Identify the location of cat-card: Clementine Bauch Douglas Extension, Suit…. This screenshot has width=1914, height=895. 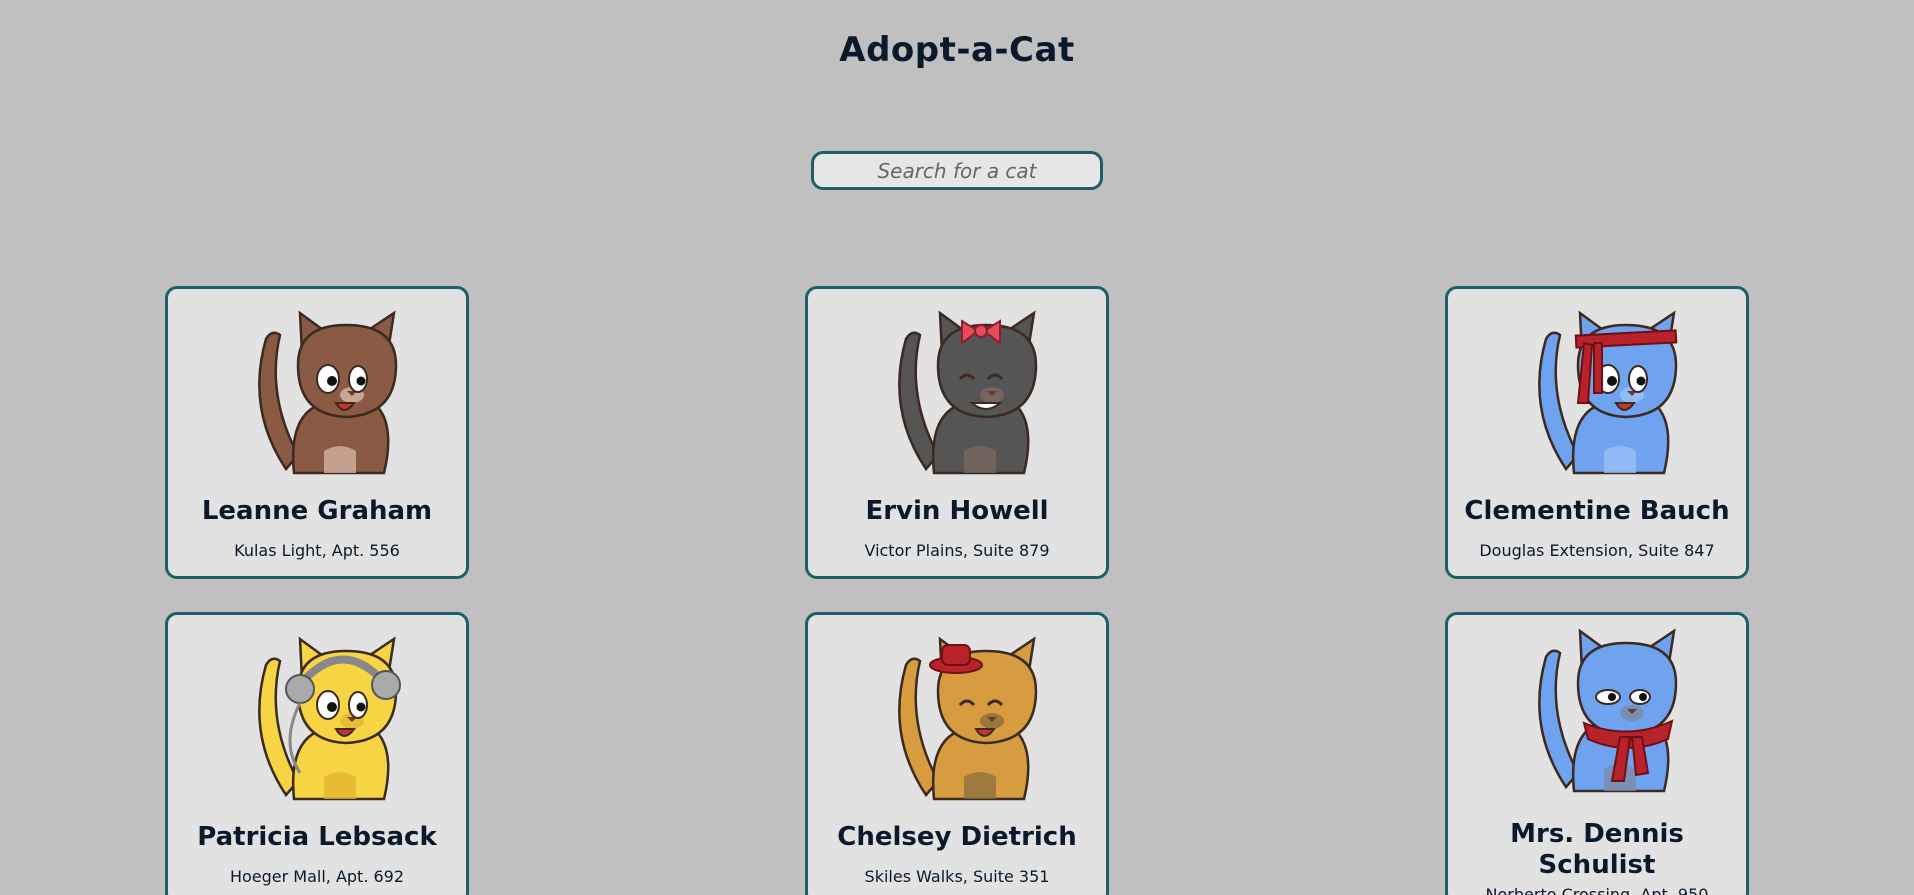
(1597, 432).